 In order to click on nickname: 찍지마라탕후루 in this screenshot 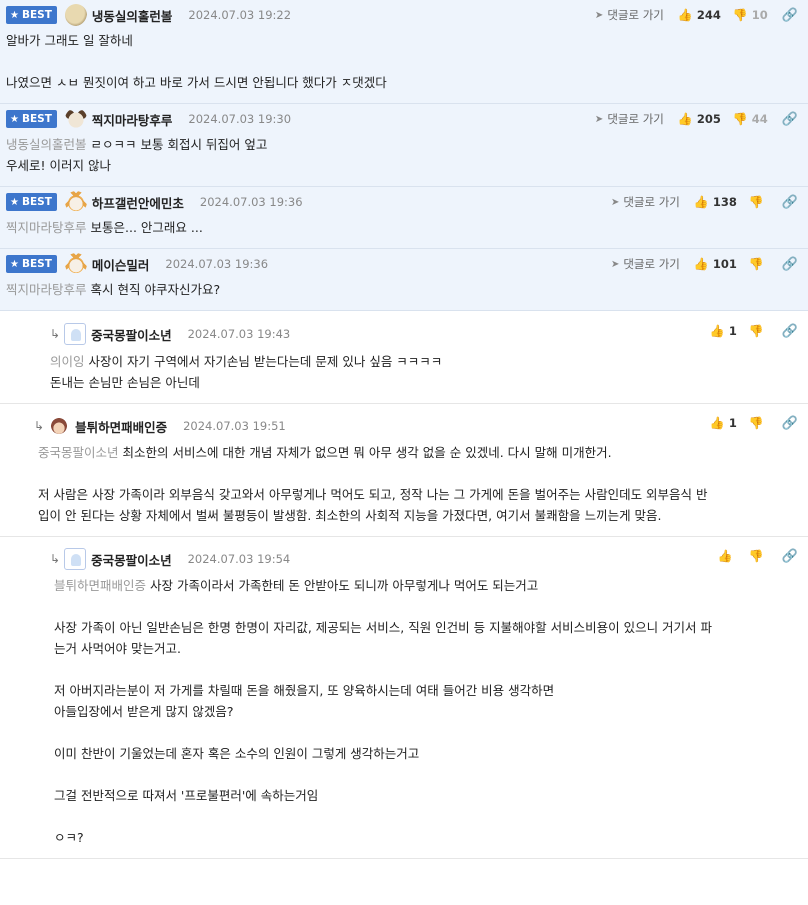, I will do `click(132, 119)`.